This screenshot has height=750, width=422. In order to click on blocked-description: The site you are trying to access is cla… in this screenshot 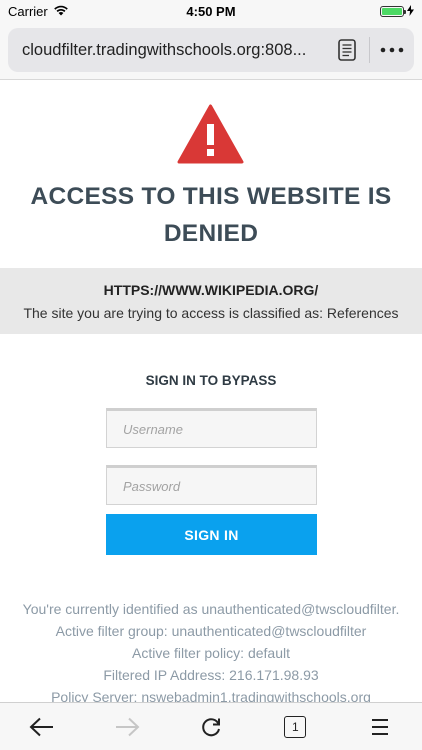, I will do `click(211, 313)`.